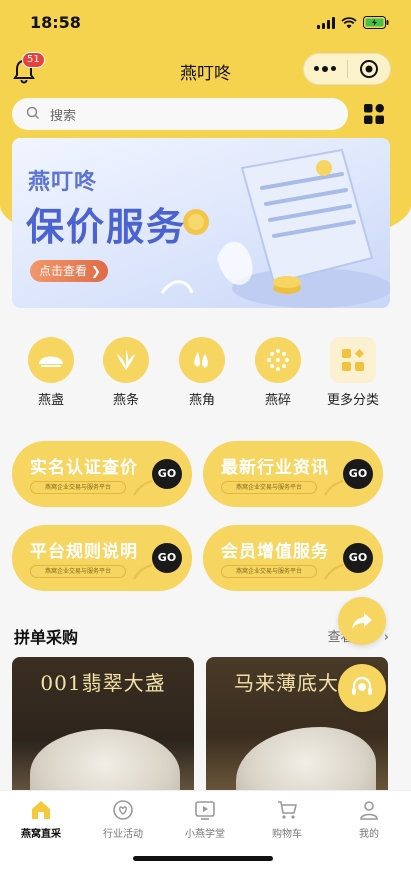 The image size is (411, 872). Describe the element at coordinates (84, 552) in the screenshot. I see `service-title: 平台规则说明` at that location.